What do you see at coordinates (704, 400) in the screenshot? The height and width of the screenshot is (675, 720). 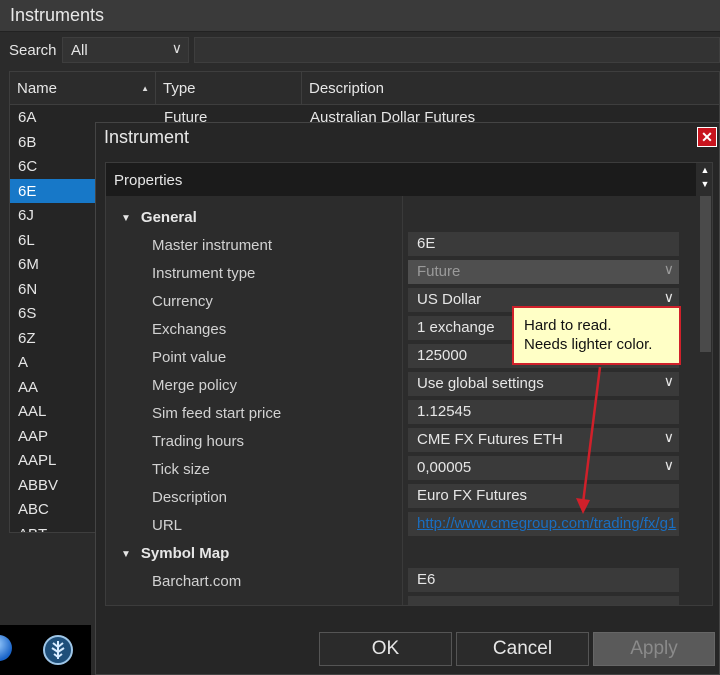 I see `scrollbar` at bounding box center [704, 400].